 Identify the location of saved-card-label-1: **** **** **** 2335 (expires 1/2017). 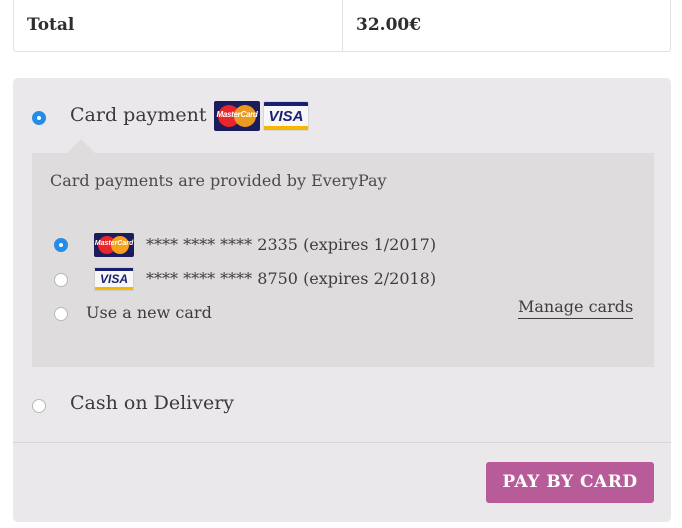
(291, 244).